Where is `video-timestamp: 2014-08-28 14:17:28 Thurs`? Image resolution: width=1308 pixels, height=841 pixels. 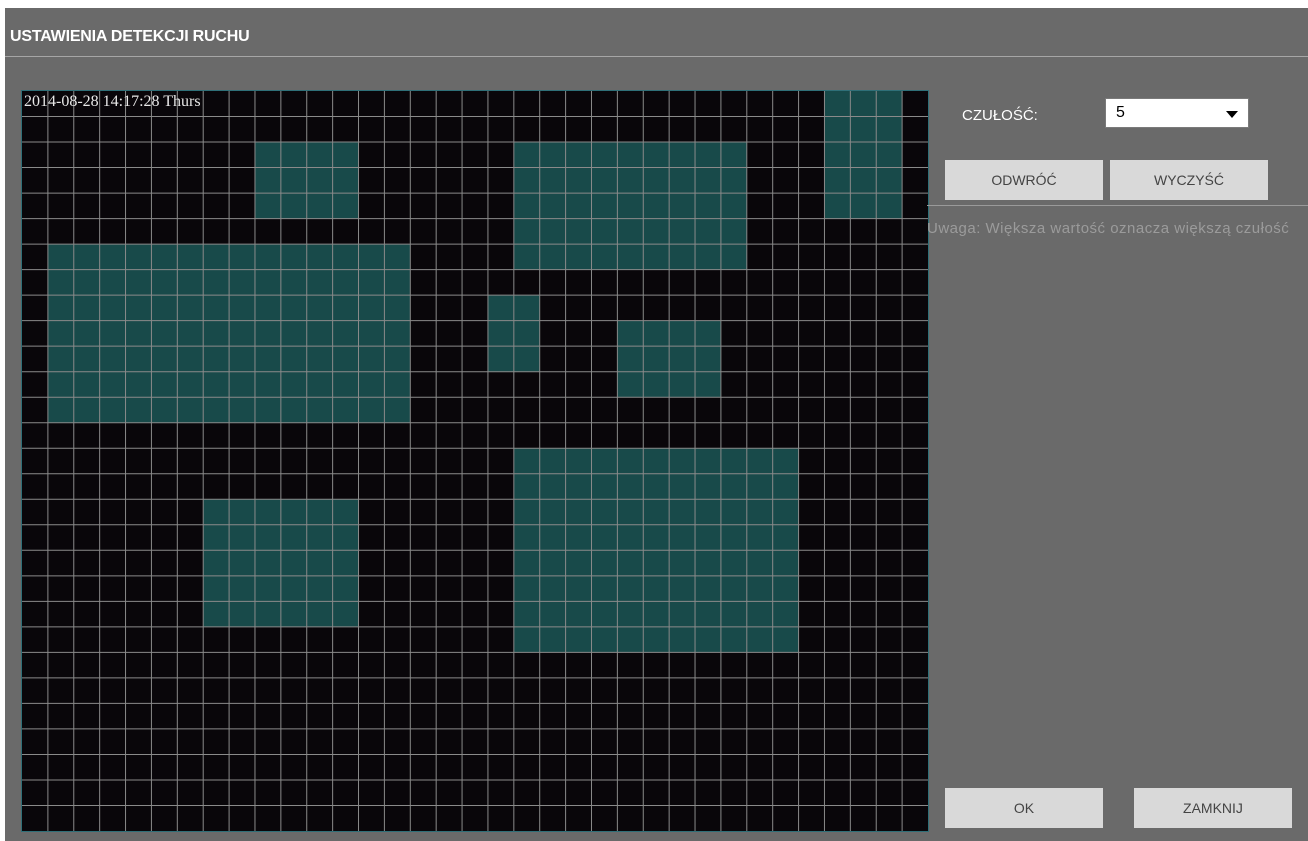
video-timestamp: 2014-08-28 14:17:28 Thurs is located at coordinates (112, 101).